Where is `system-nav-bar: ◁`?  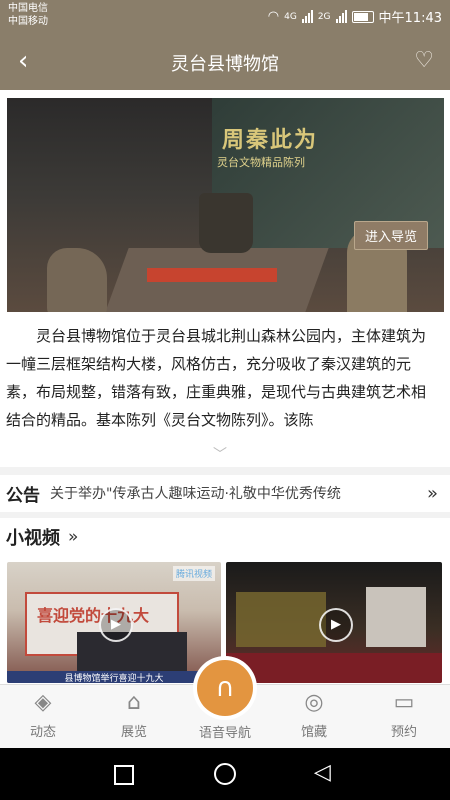
system-nav-bar: ◁ is located at coordinates (225, 774).